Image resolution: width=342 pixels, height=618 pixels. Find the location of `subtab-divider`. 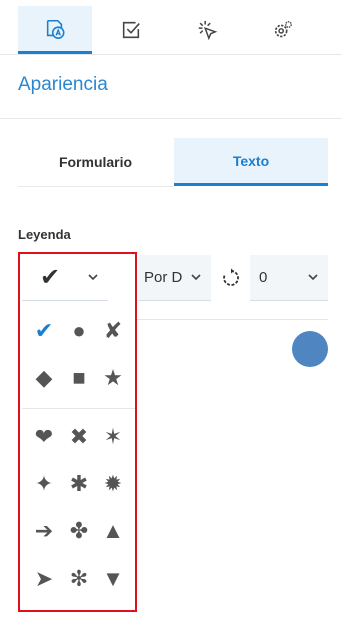

subtab-divider is located at coordinates (96, 186).